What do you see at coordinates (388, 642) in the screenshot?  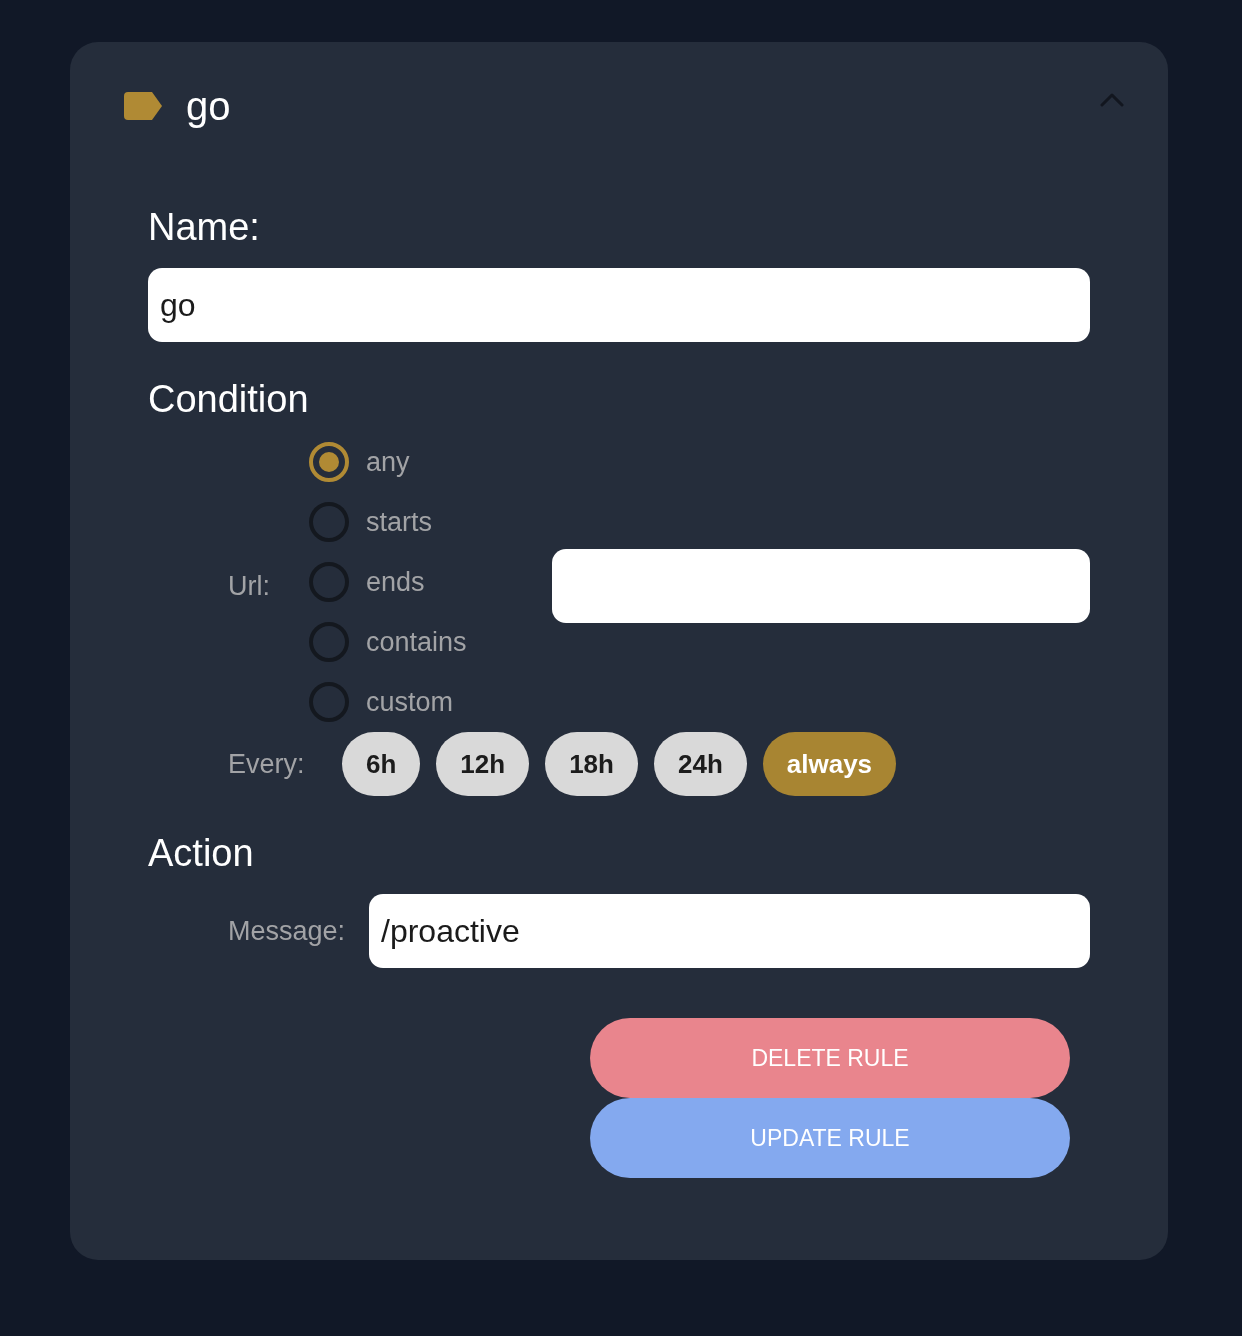 I see `radio-option: contains` at bounding box center [388, 642].